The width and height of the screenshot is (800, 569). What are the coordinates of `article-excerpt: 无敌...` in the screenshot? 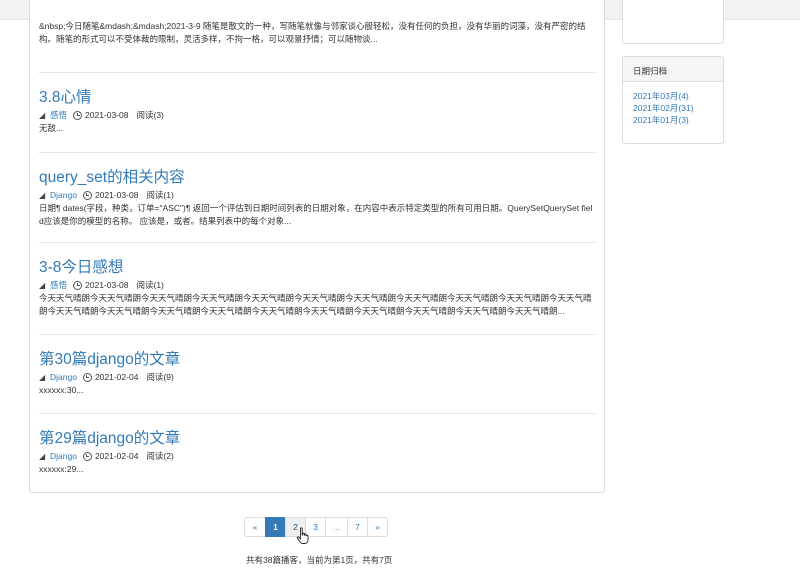 It's located at (51, 128).